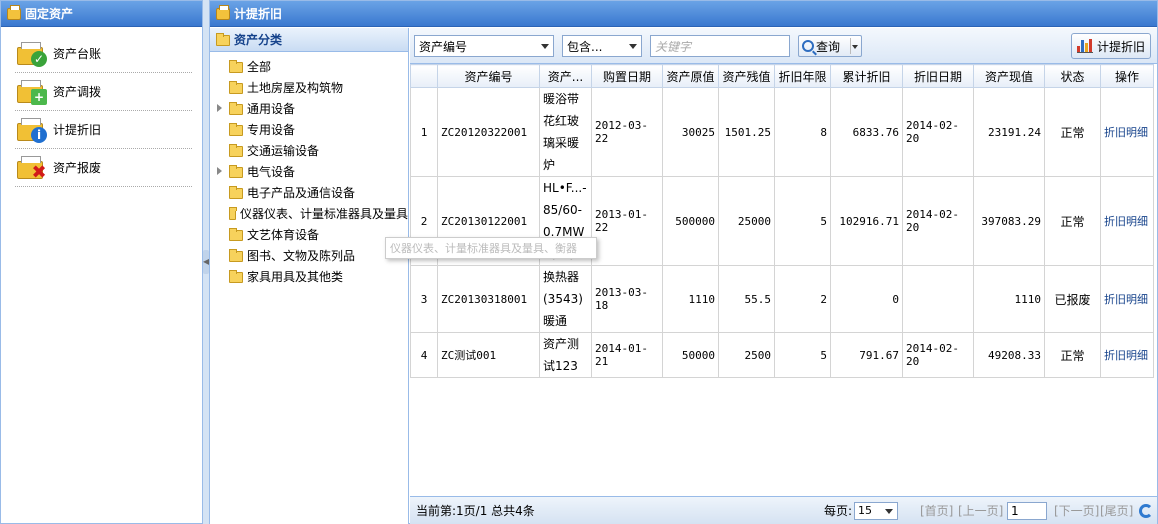 The height and width of the screenshot is (524, 1158). Describe the element at coordinates (77, 92) in the screenshot. I see `menu-item-label: 资产调拨` at that location.